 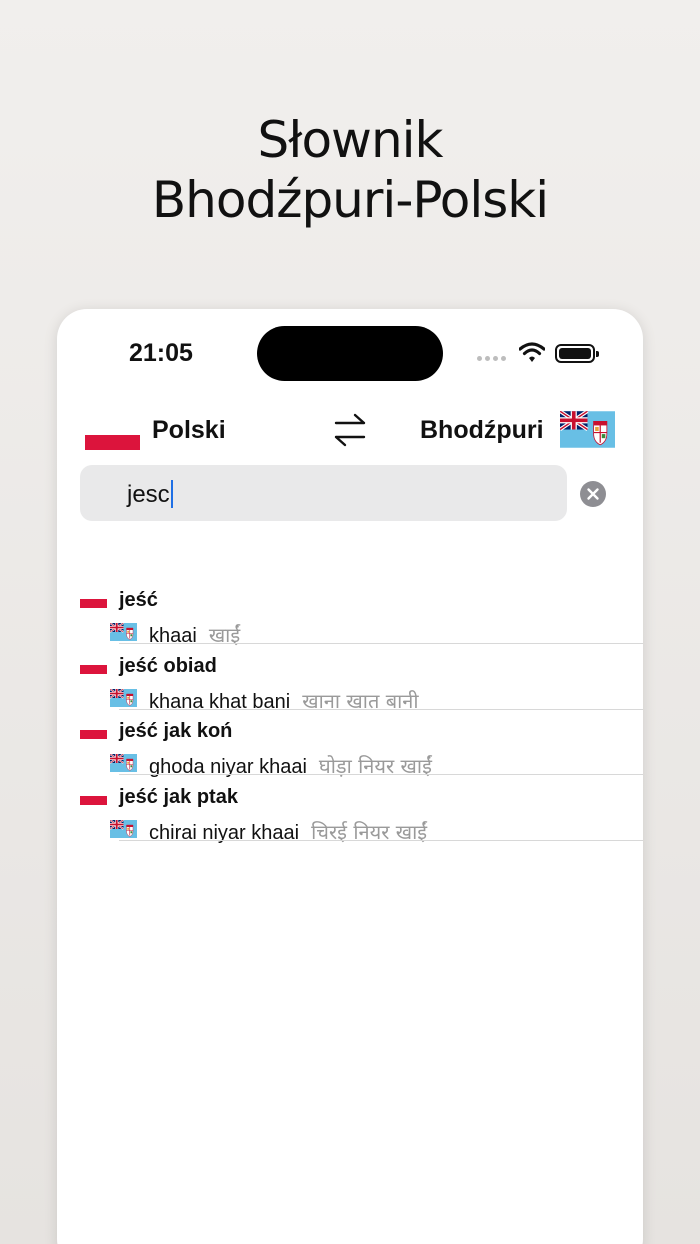 I want to click on source-language-label: Polski, so click(x=189, y=430).